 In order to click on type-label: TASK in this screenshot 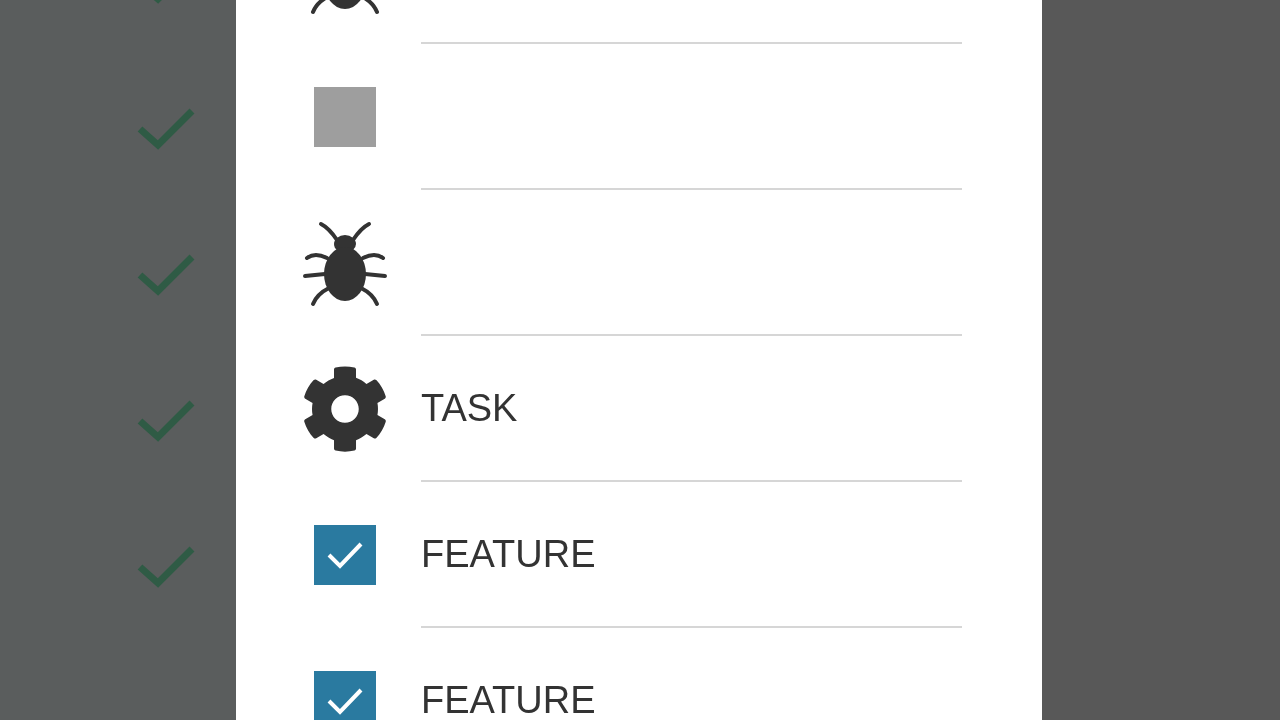, I will do `click(469, 408)`.